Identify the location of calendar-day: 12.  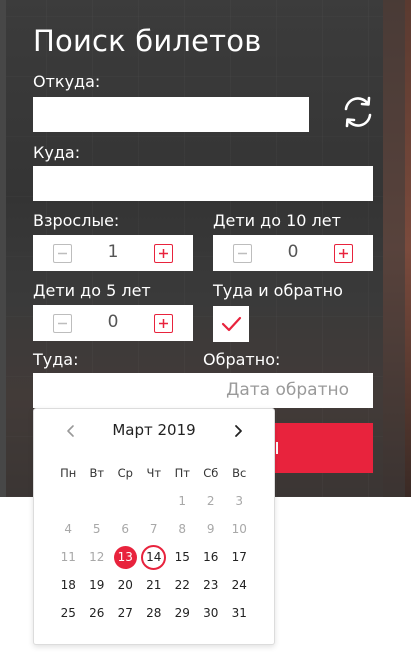
(97, 557).